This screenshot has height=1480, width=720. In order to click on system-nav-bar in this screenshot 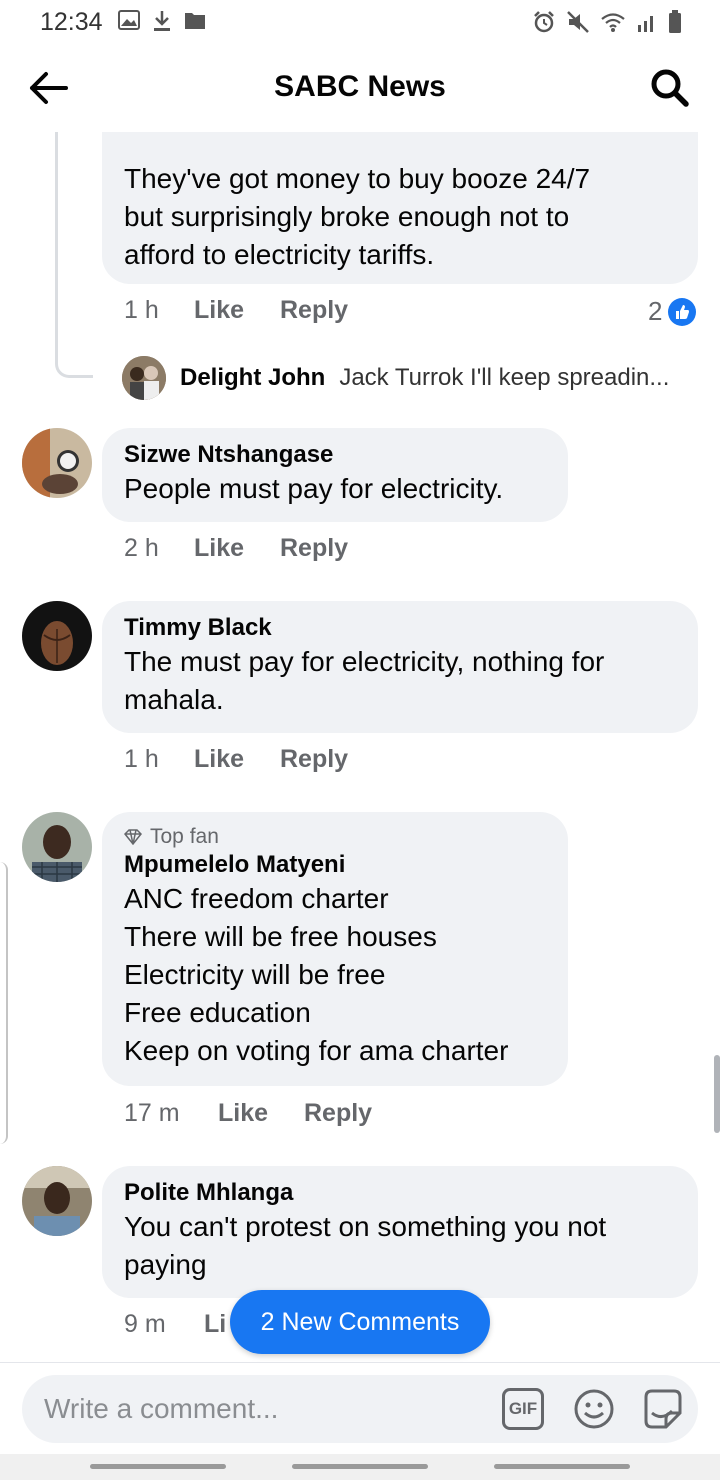, I will do `click(360, 1467)`.